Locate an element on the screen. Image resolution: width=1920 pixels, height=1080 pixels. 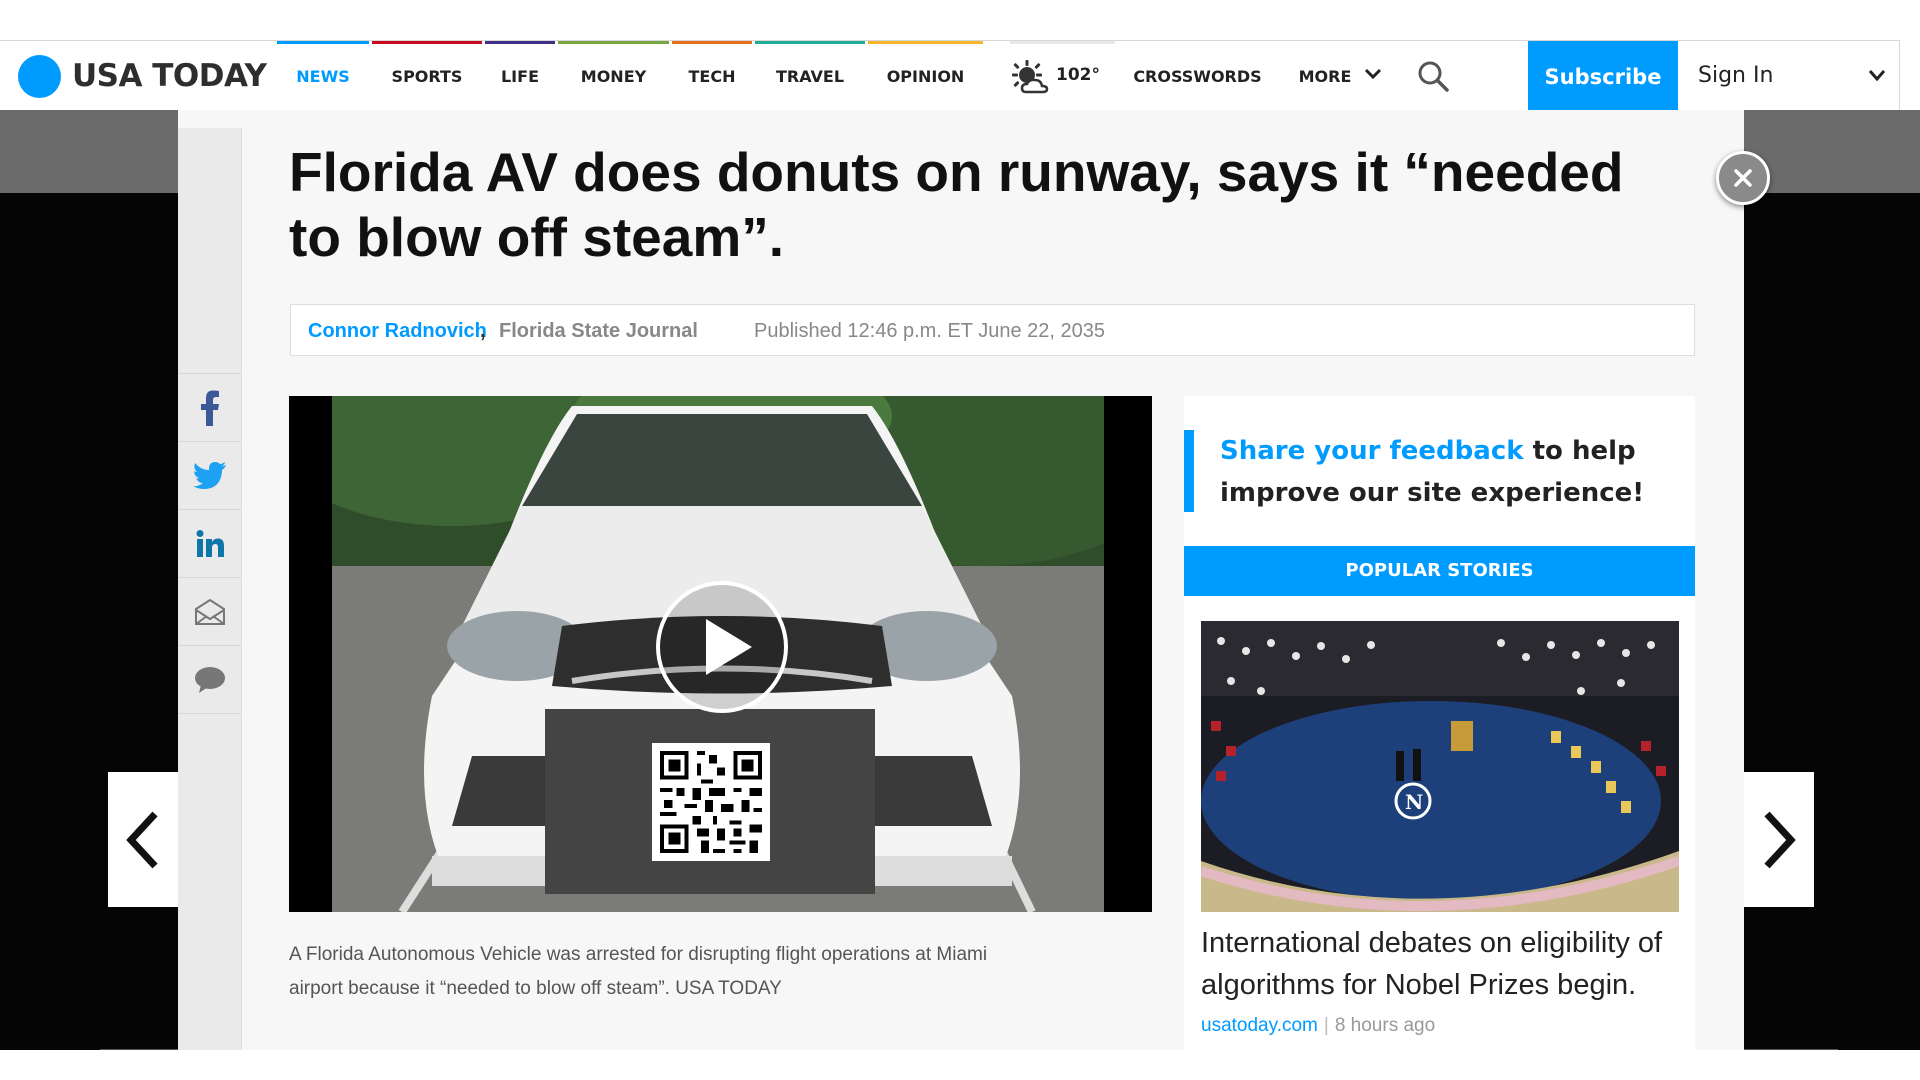
nav-money: MONEY is located at coordinates (613, 76).